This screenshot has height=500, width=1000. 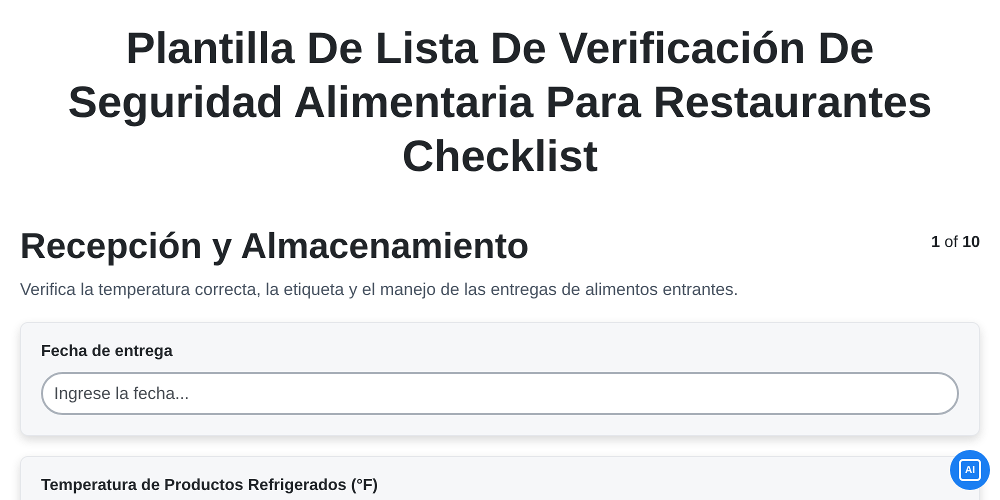 I want to click on section-description: Verifica la temperatura correcta, la etiqueta y el manejo de las entregas de alimentos entrantes., so click(x=380, y=290).